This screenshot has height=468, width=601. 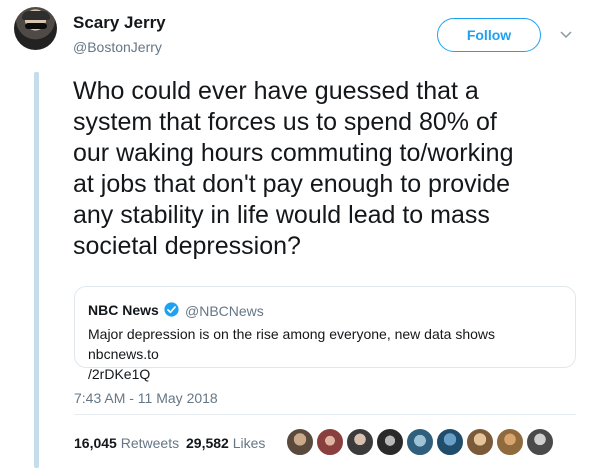 I want to click on quoted-author-name: NBC News, so click(x=123, y=310).